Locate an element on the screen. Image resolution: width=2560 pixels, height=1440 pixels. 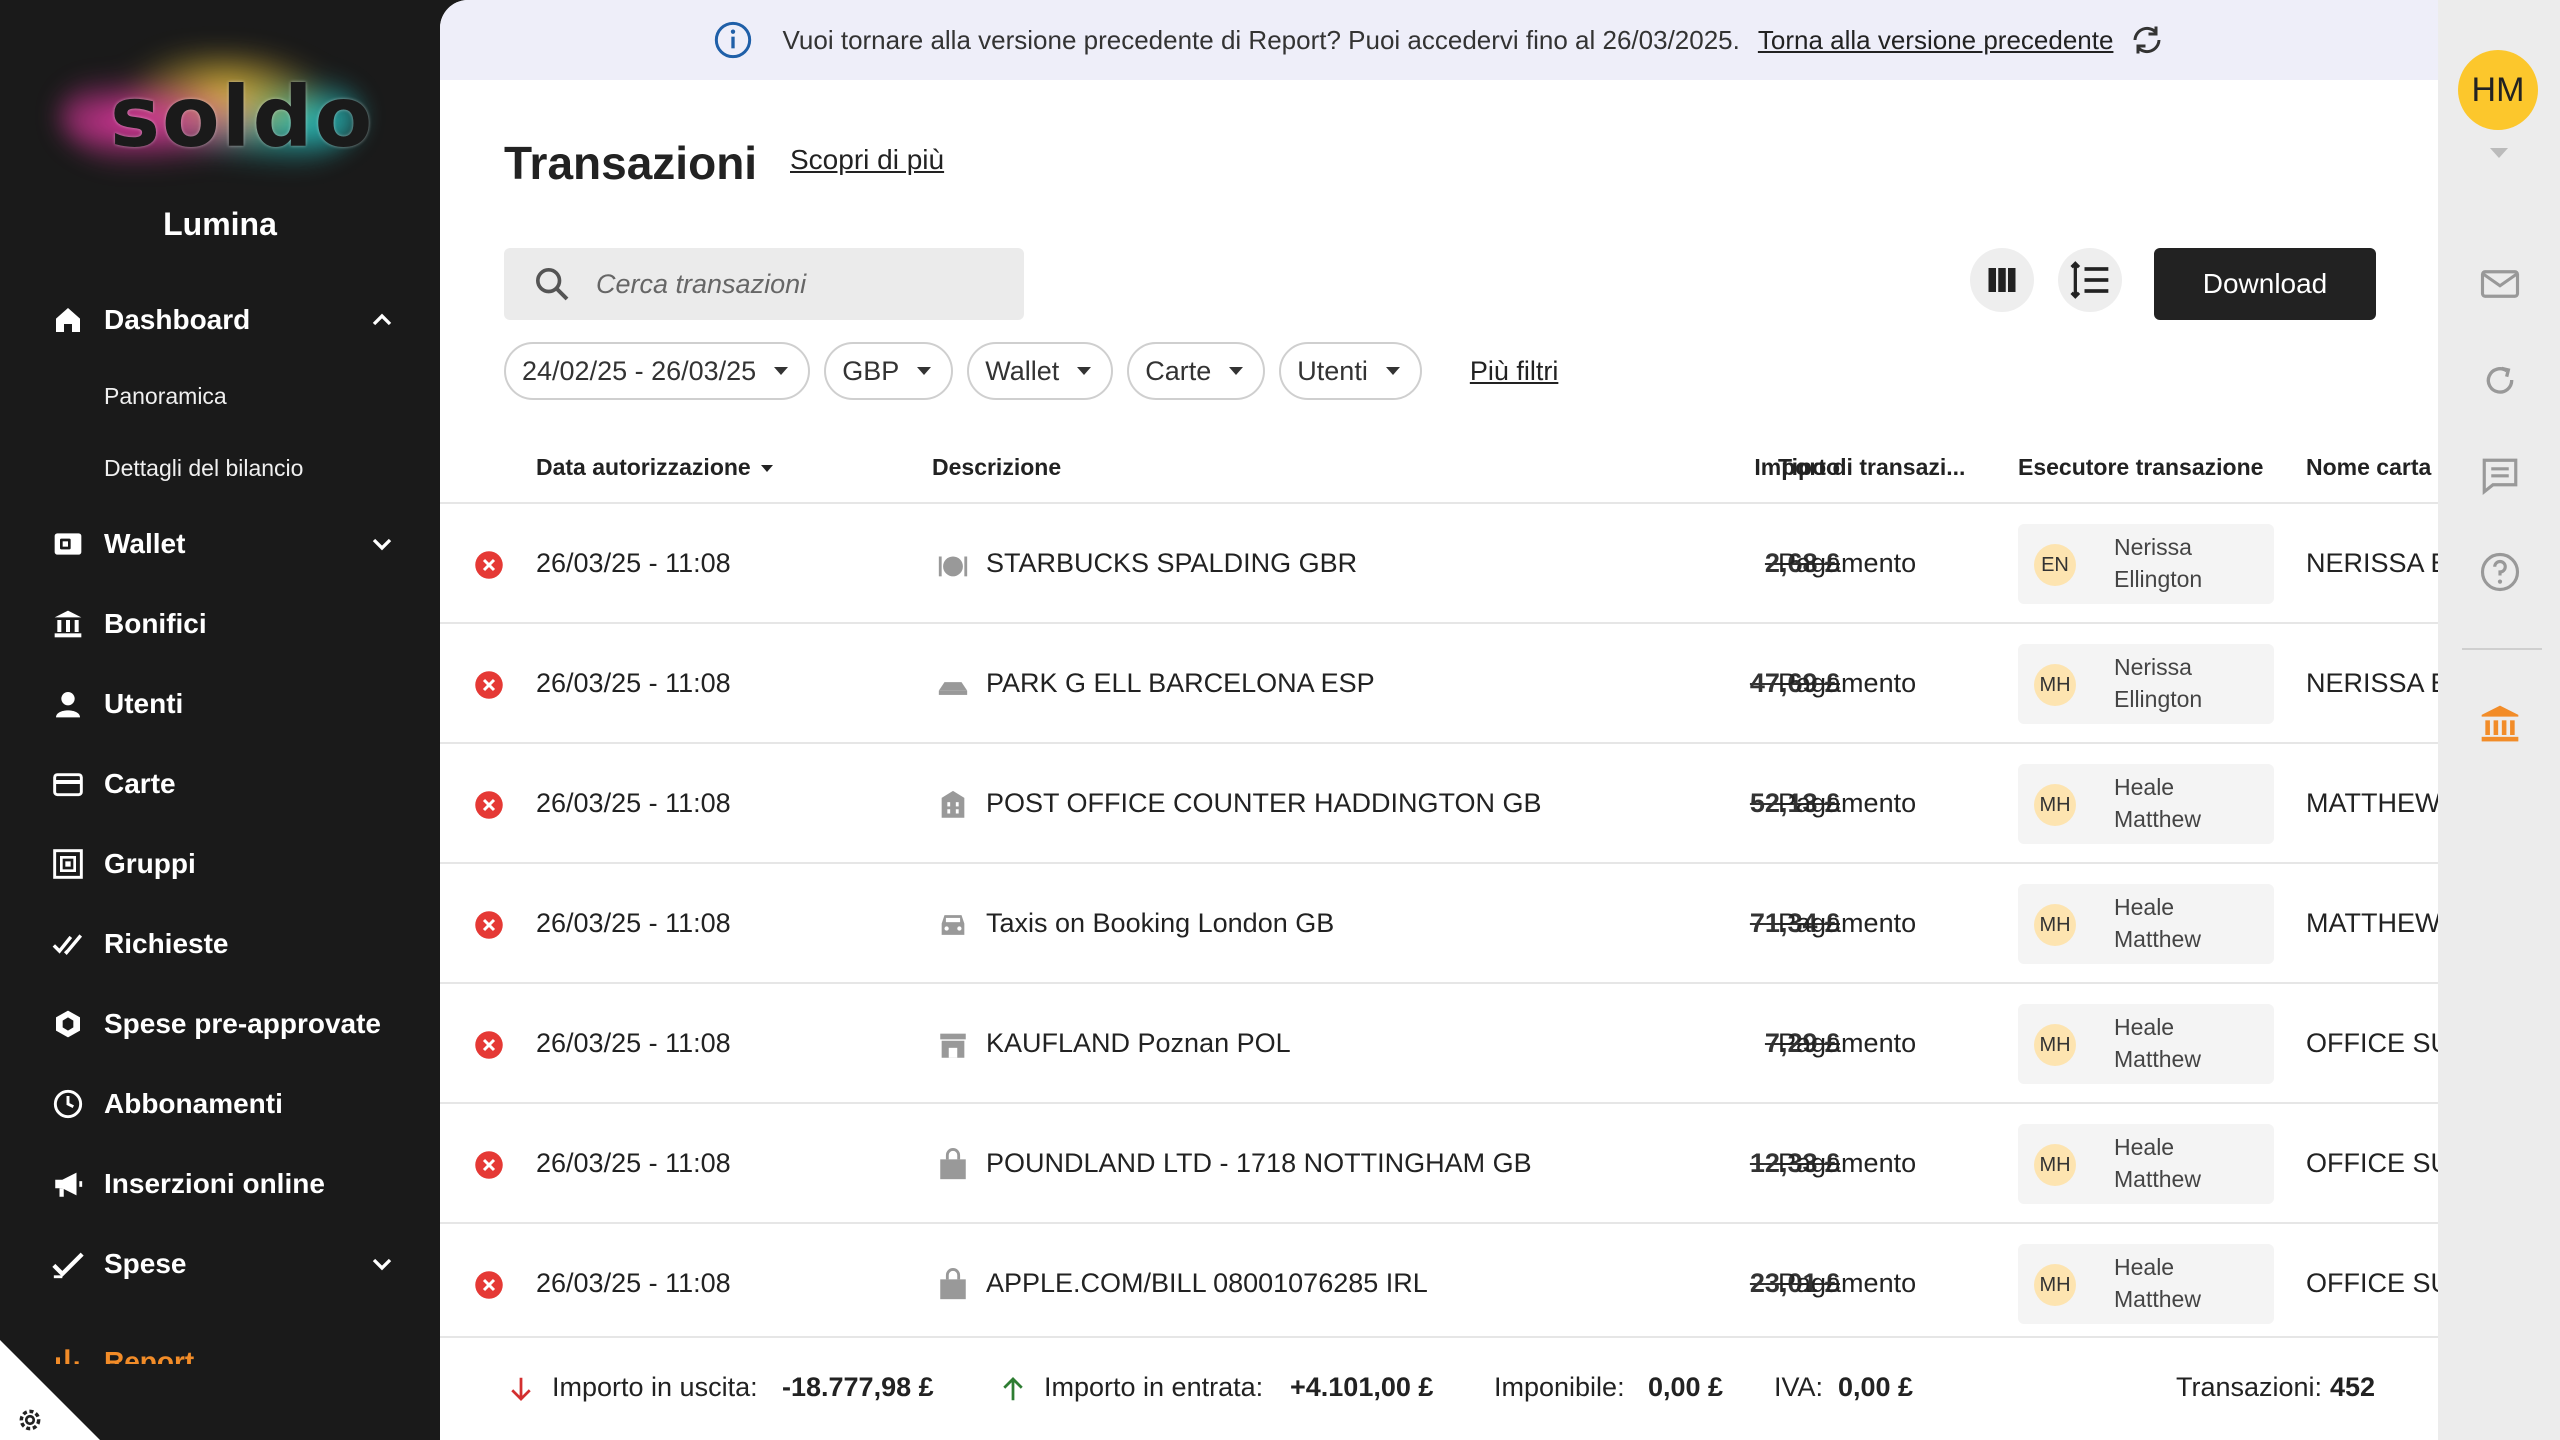
executor-chip: EN Nerissa Ellington is located at coordinates (2146, 564).